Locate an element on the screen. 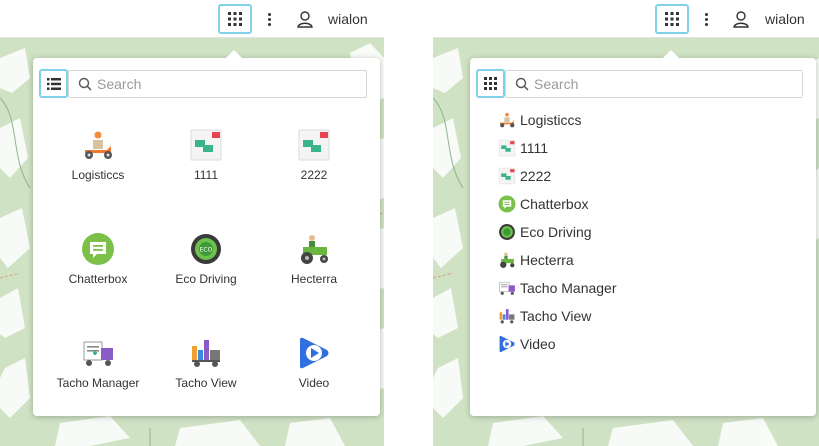 This screenshot has height=446, width=819. app-tile-hecterra: Hecterra is located at coordinates (314, 259).